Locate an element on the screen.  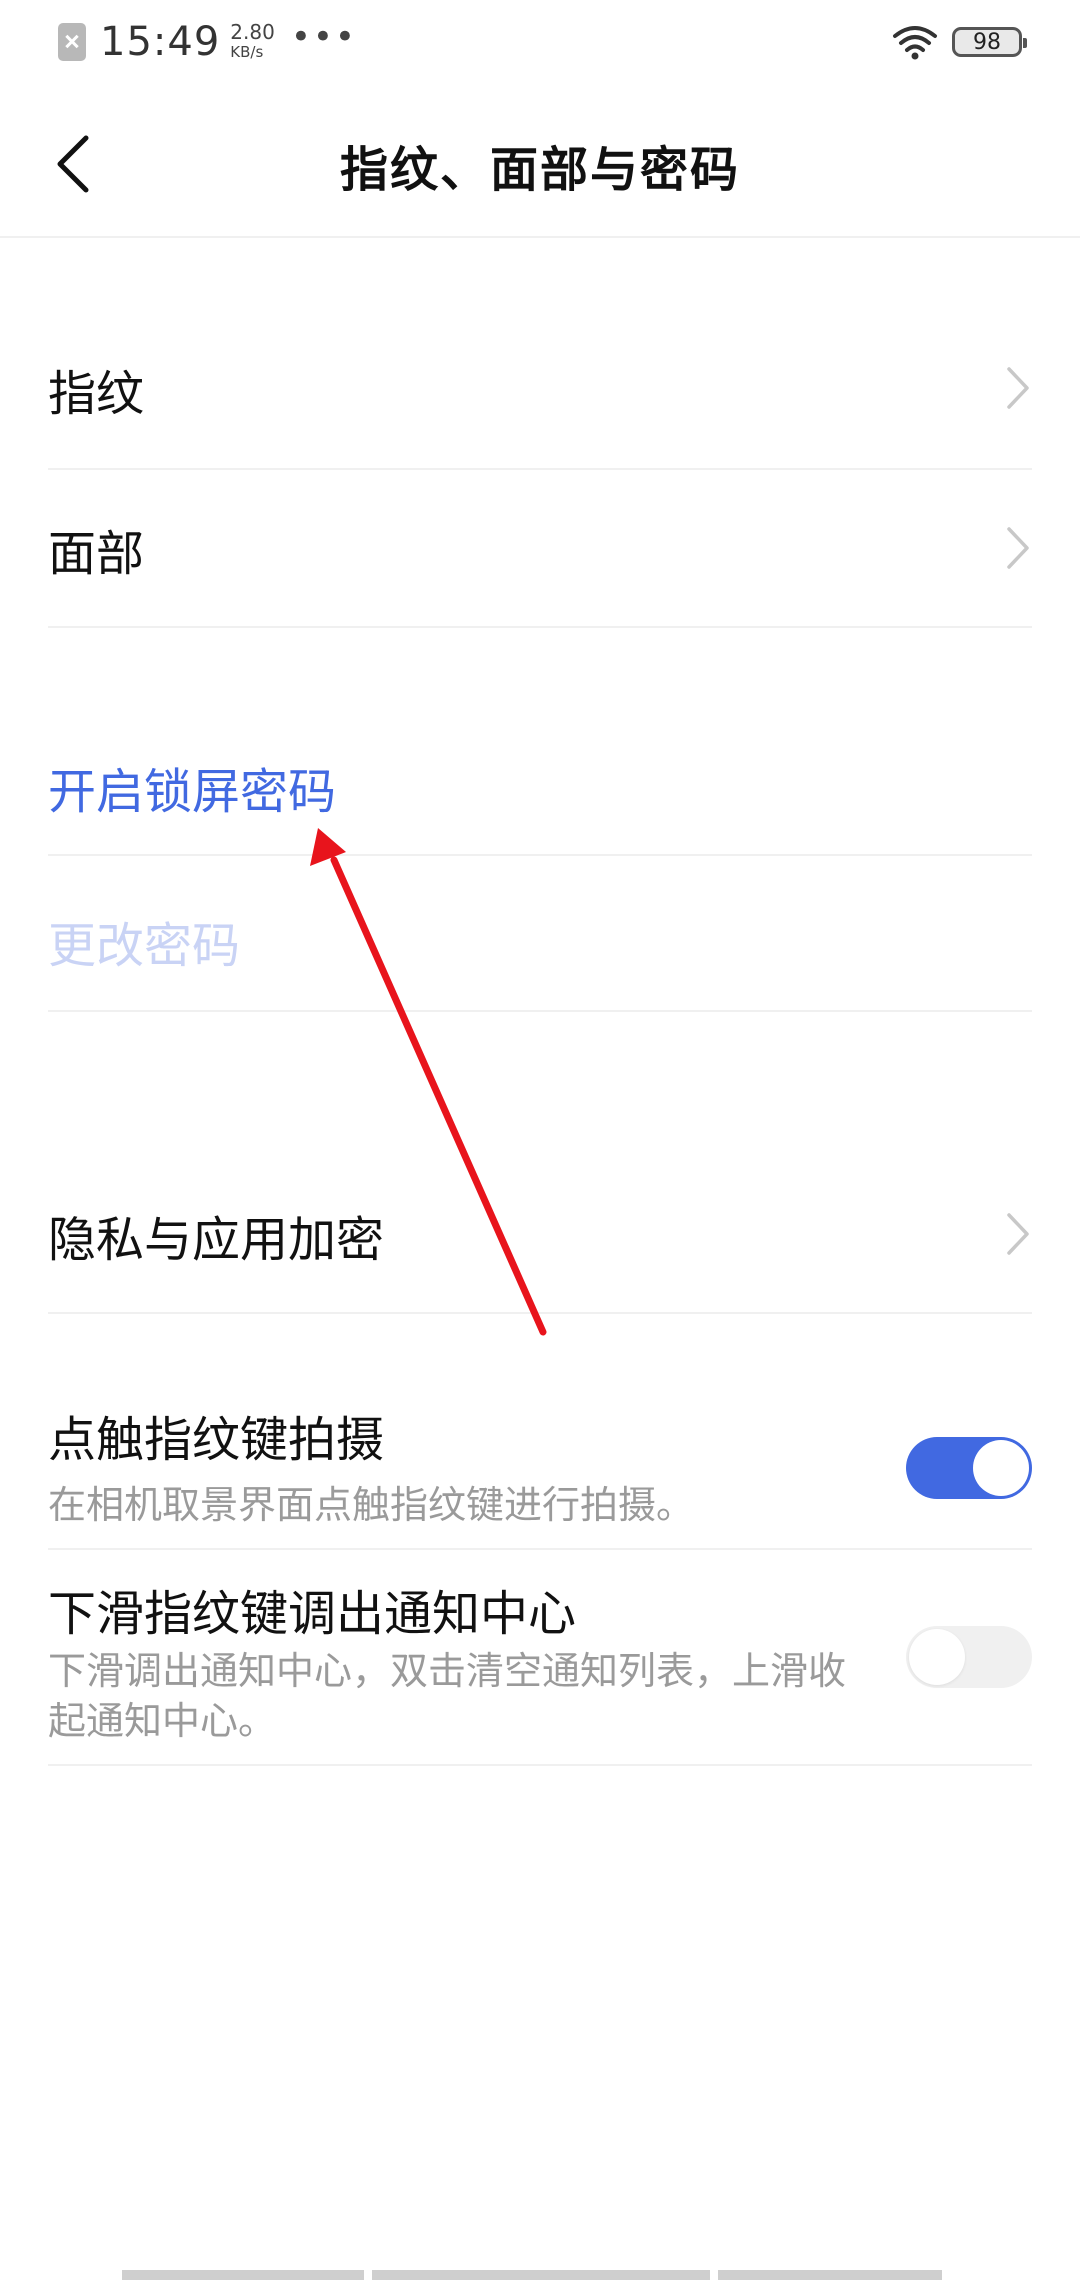
battery-icon: 98 is located at coordinates (989, 42).